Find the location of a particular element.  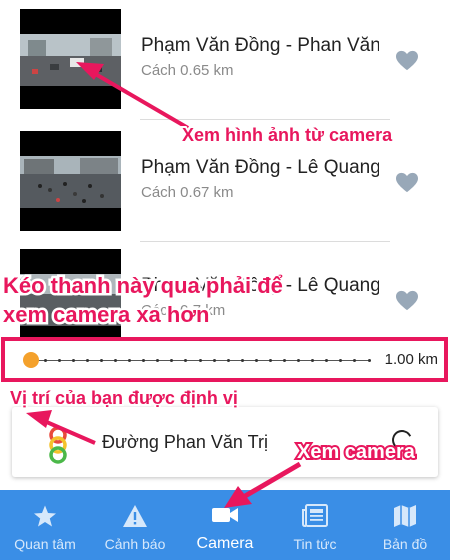

nav-item-ban-do: Bản đồ is located at coordinates (405, 525).